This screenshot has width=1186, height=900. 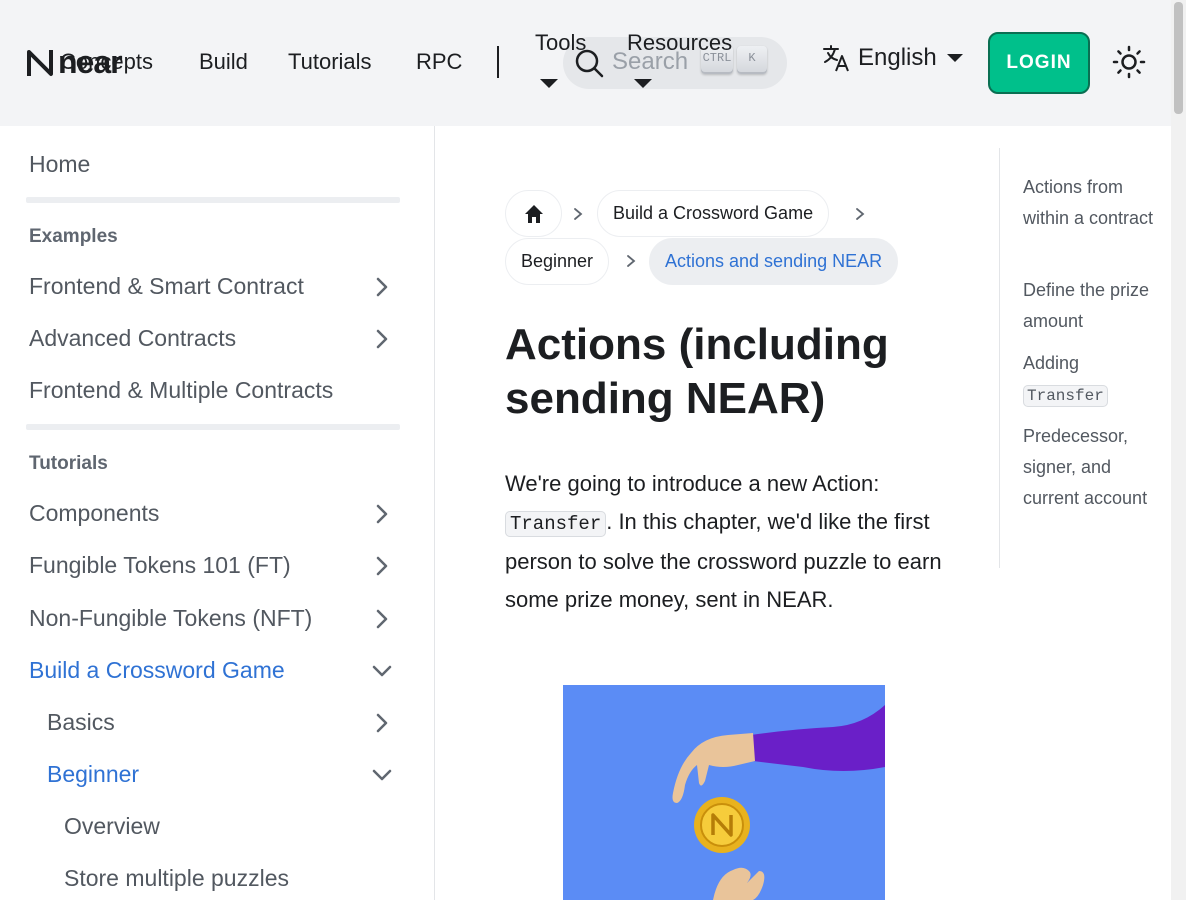 What do you see at coordinates (93, 774) in the screenshot?
I see `sidebar-item-beginner: Beginner` at bounding box center [93, 774].